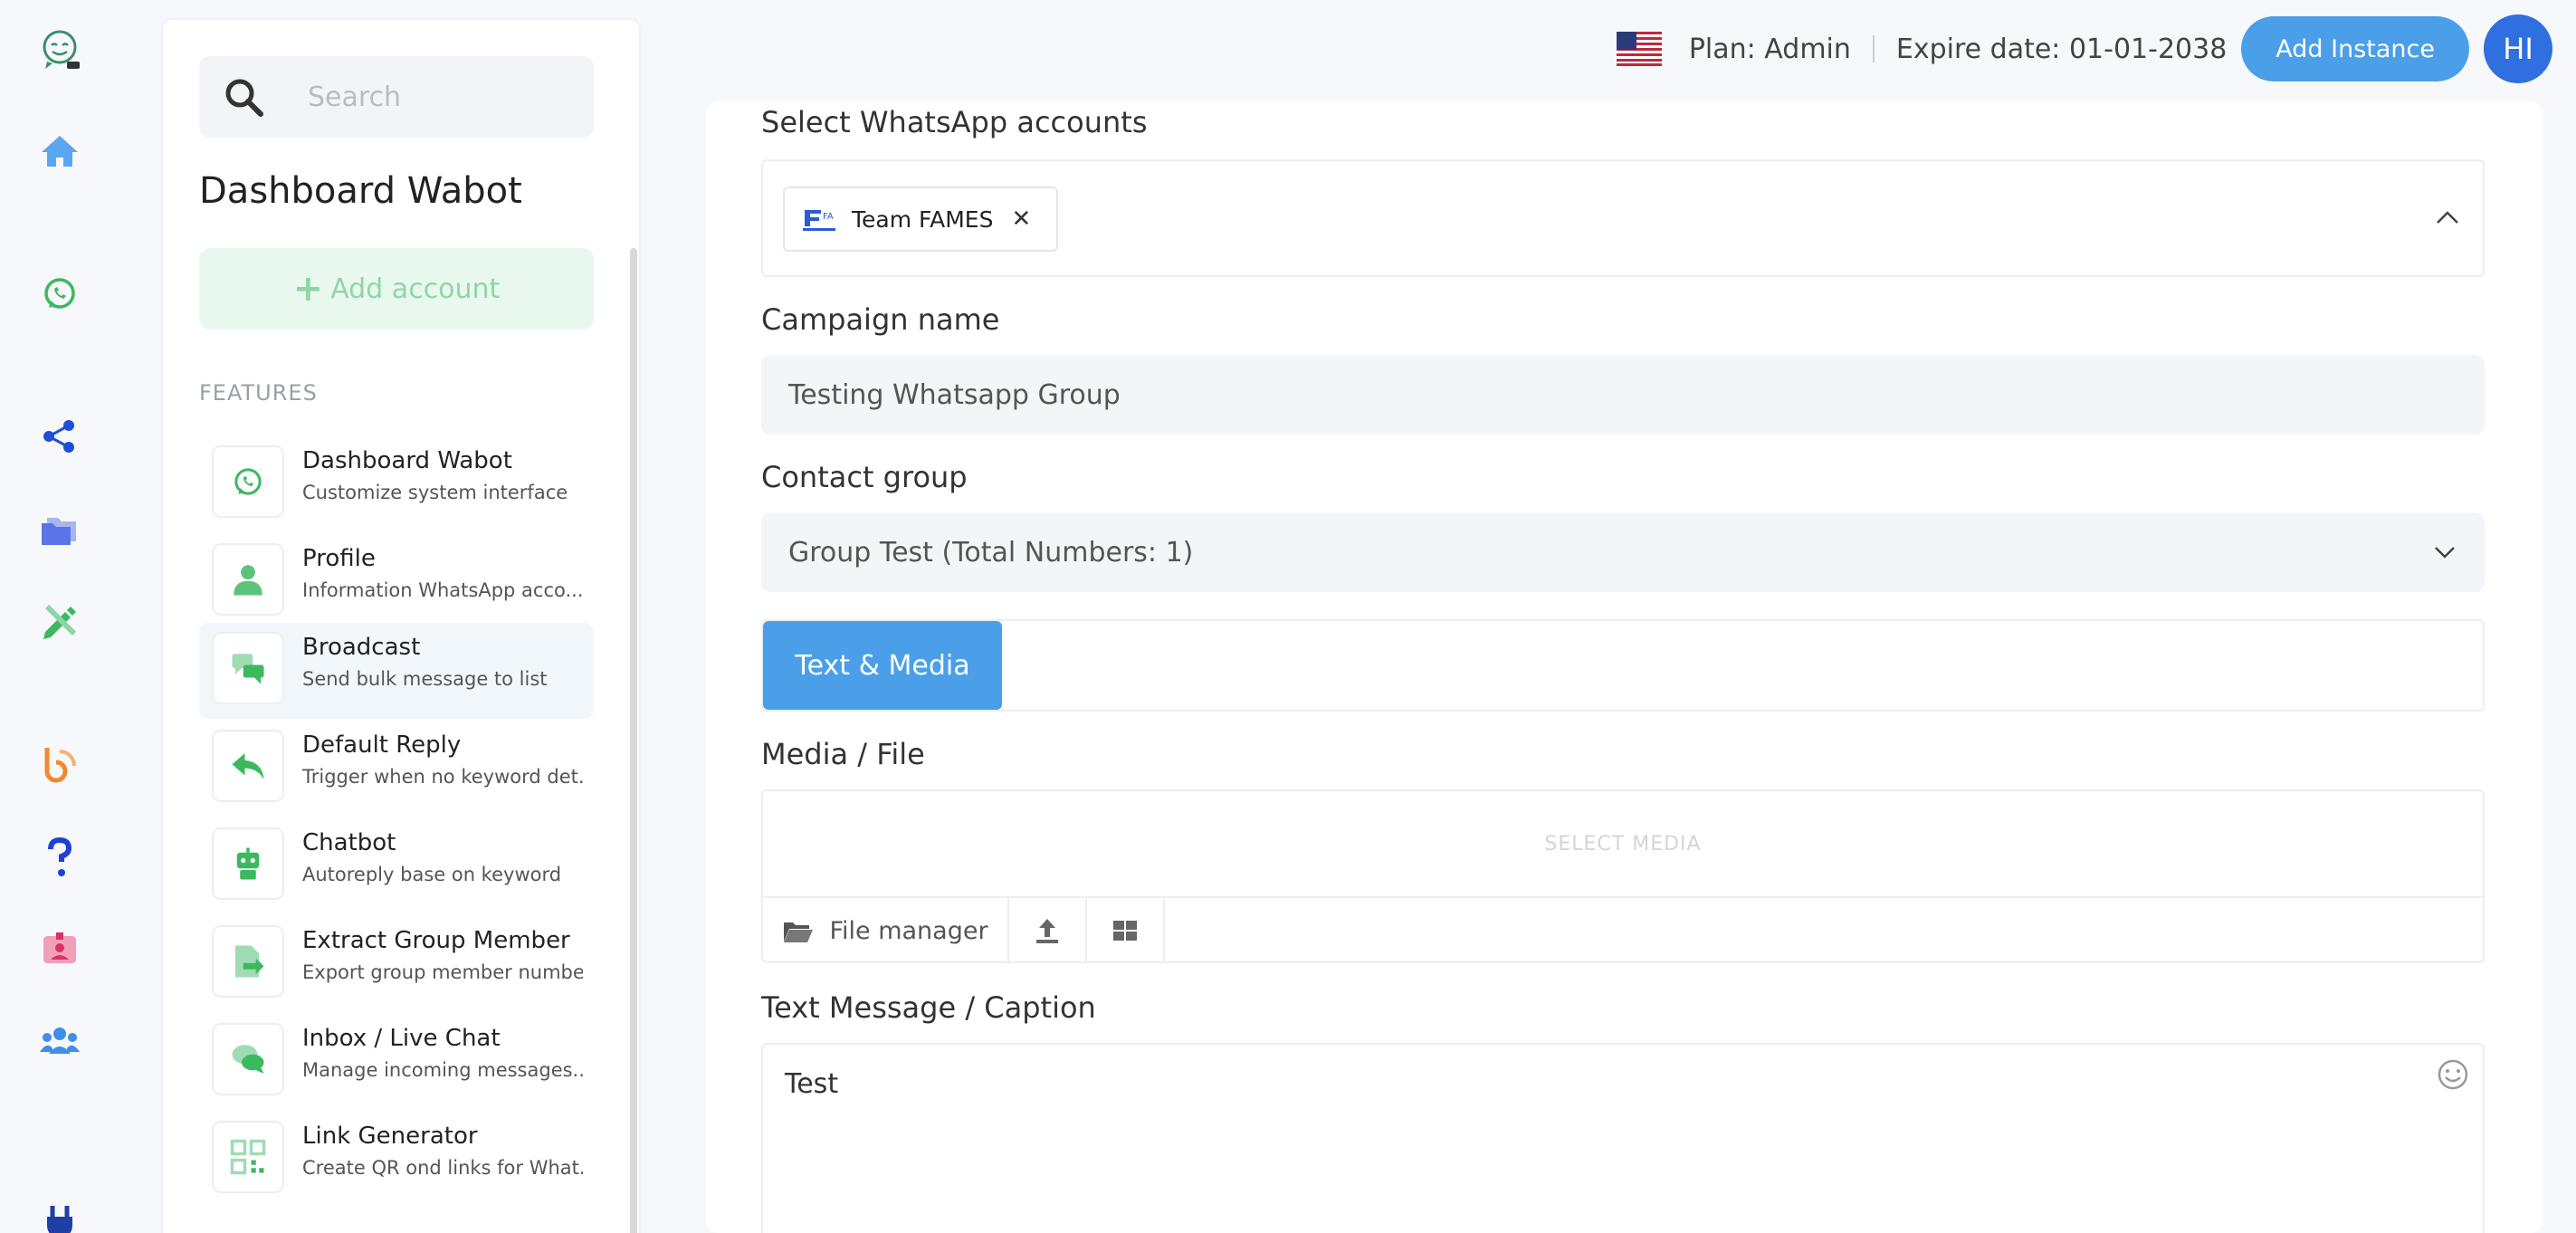 Image resolution: width=2576 pixels, height=1233 pixels. What do you see at coordinates (349, 842) in the screenshot?
I see `sidebar-item-title: Chatbot` at bounding box center [349, 842].